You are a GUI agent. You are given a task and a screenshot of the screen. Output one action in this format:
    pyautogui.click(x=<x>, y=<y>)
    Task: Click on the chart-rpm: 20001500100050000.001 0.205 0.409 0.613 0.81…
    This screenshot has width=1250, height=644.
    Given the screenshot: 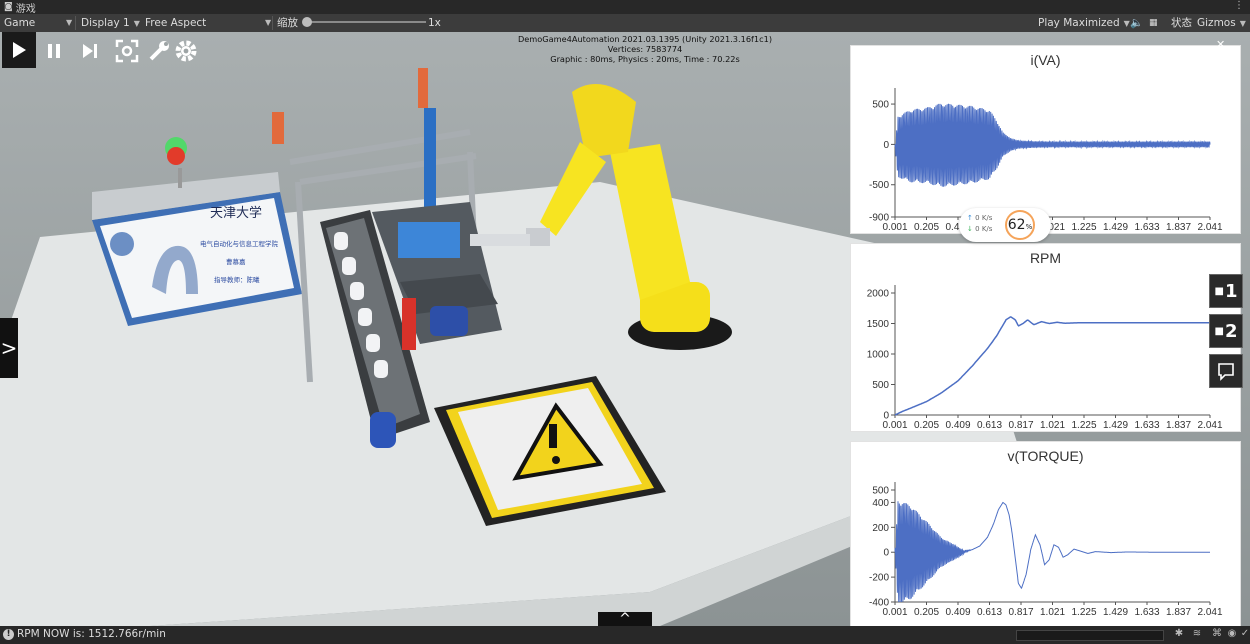 What is the action you would take?
    pyautogui.click(x=1045, y=358)
    